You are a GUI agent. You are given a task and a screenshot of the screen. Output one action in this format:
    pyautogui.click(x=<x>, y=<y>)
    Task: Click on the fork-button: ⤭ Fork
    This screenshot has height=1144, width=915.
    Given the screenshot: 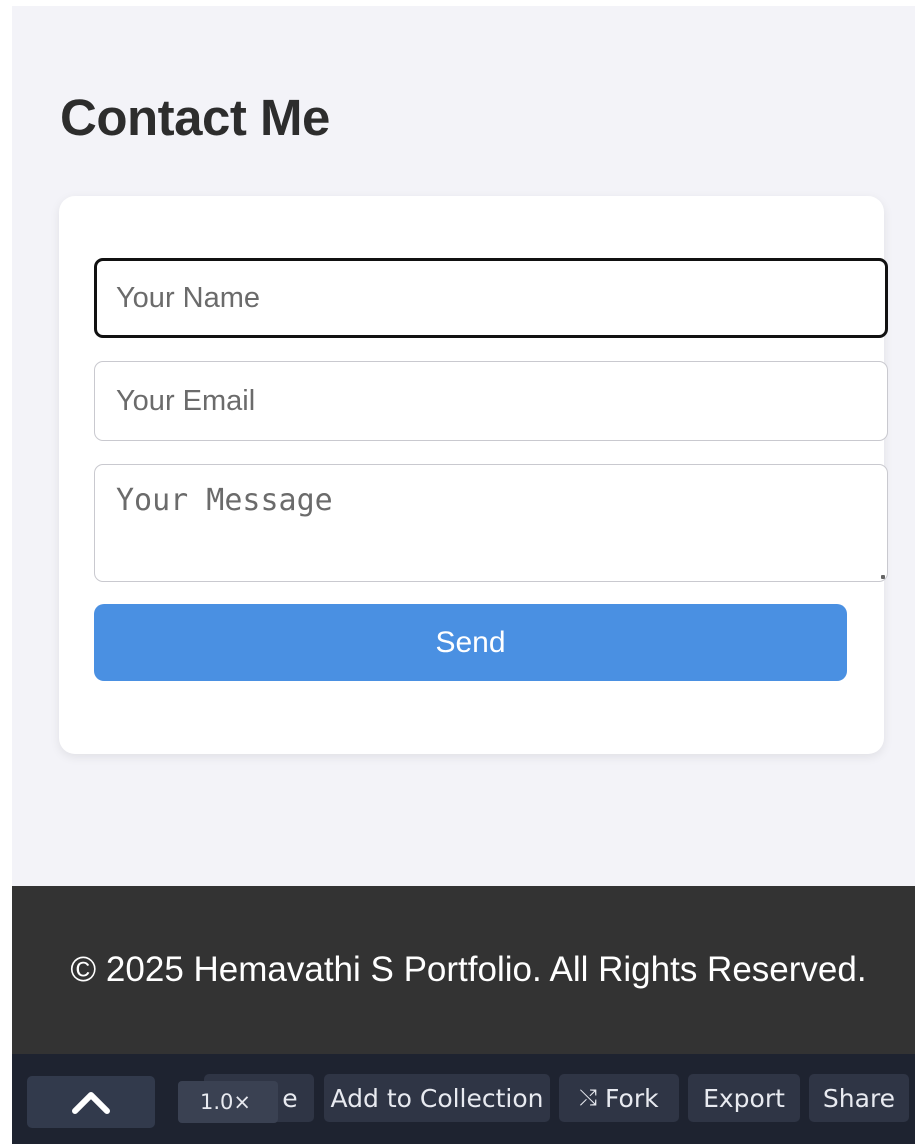 What is the action you would take?
    pyautogui.click(x=619, y=1098)
    